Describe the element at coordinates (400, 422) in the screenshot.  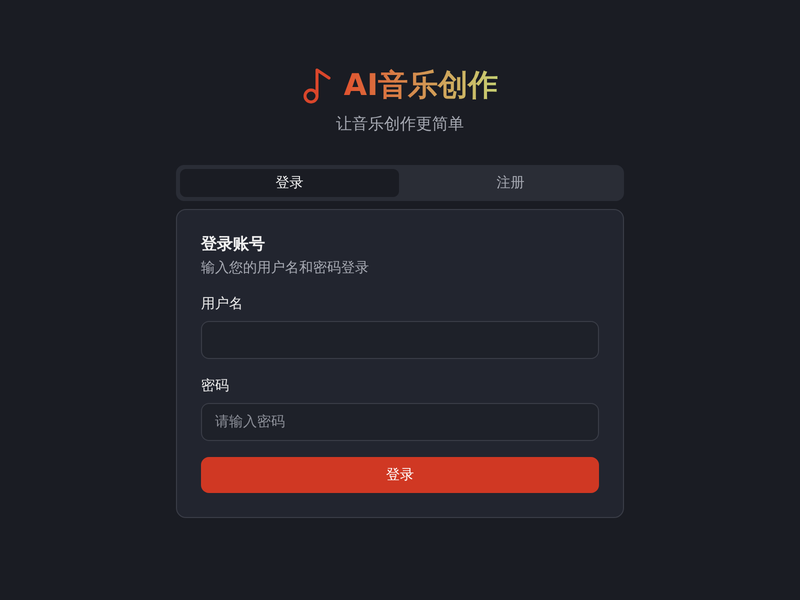
I see `input-field: 请输入密码` at that location.